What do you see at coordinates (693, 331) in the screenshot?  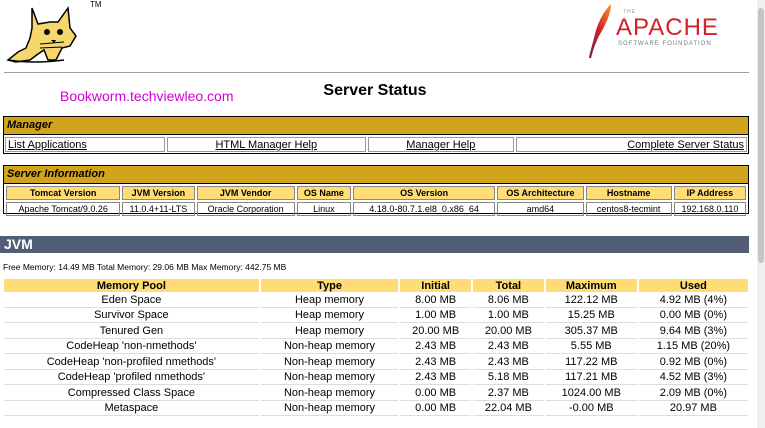 I see `table-cell: 9.64 MB (3%)` at bounding box center [693, 331].